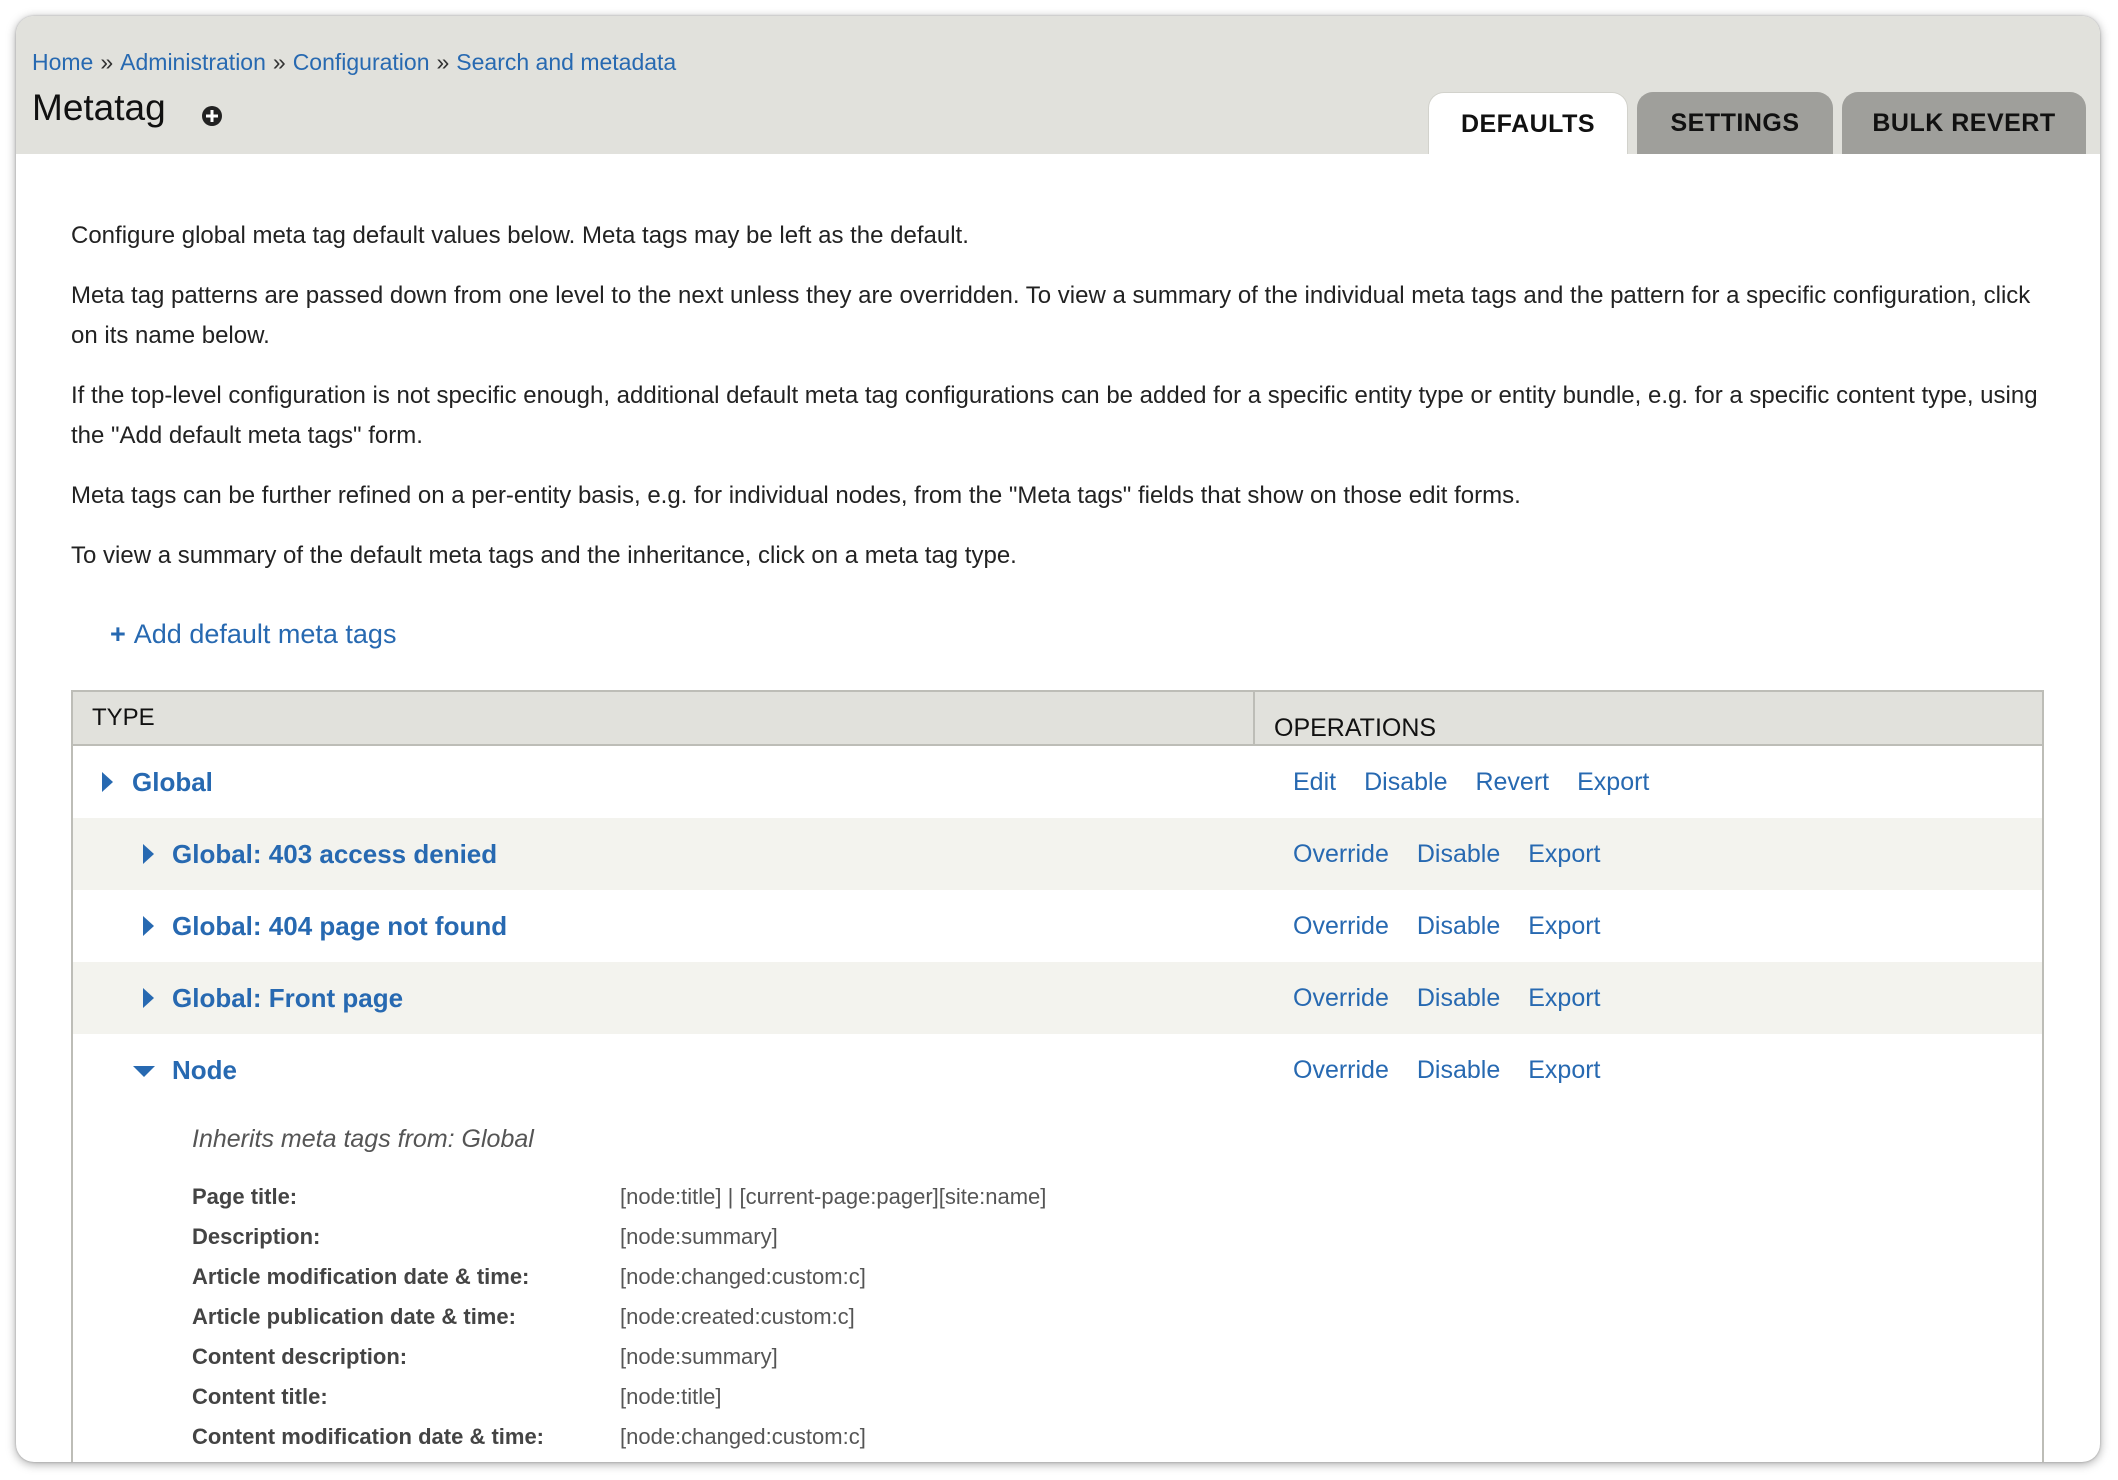 This screenshot has width=2118, height=1480. I want to click on row-name-global-403: Global: 403 access denied, so click(334, 854).